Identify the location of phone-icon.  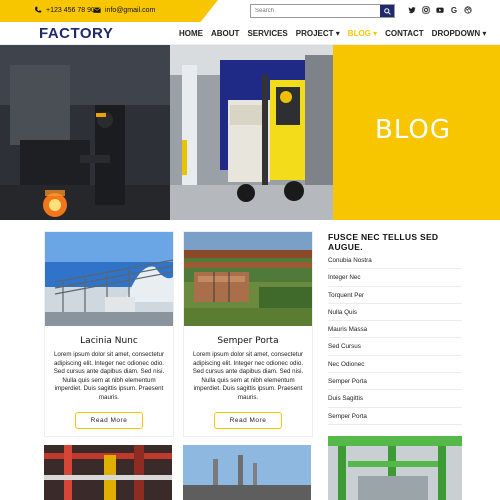
(38, 9).